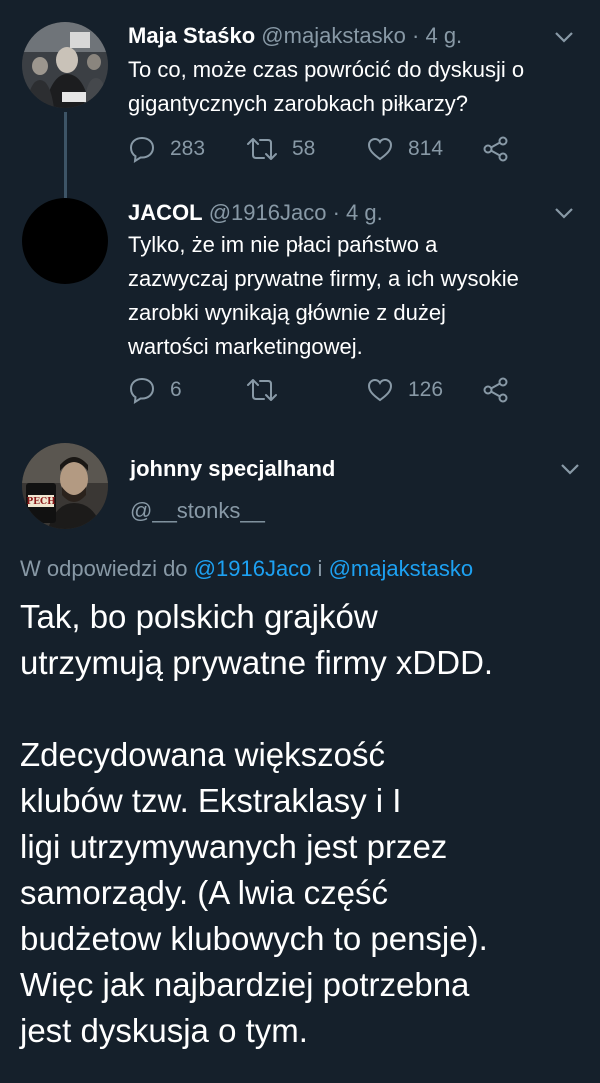 The height and width of the screenshot is (1083, 600). What do you see at coordinates (304, 148) in the screenshot?
I see `retweet-count: 58` at bounding box center [304, 148].